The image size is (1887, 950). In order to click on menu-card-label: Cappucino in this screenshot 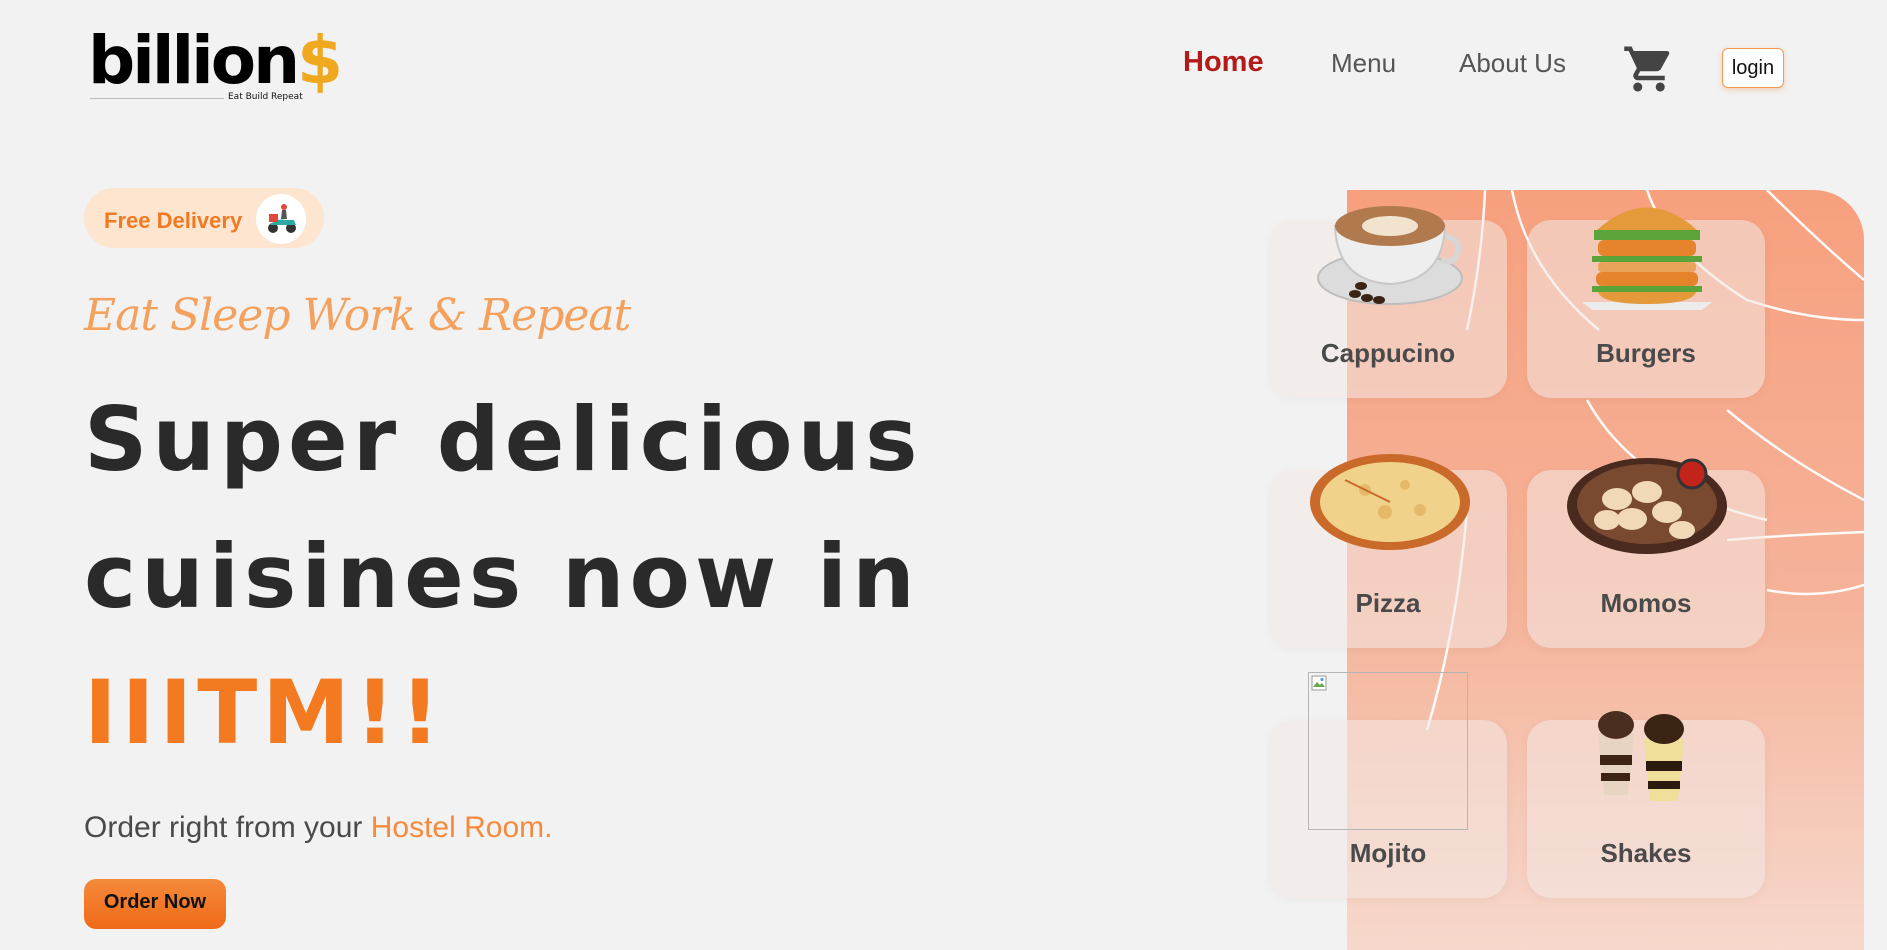, I will do `click(1388, 353)`.